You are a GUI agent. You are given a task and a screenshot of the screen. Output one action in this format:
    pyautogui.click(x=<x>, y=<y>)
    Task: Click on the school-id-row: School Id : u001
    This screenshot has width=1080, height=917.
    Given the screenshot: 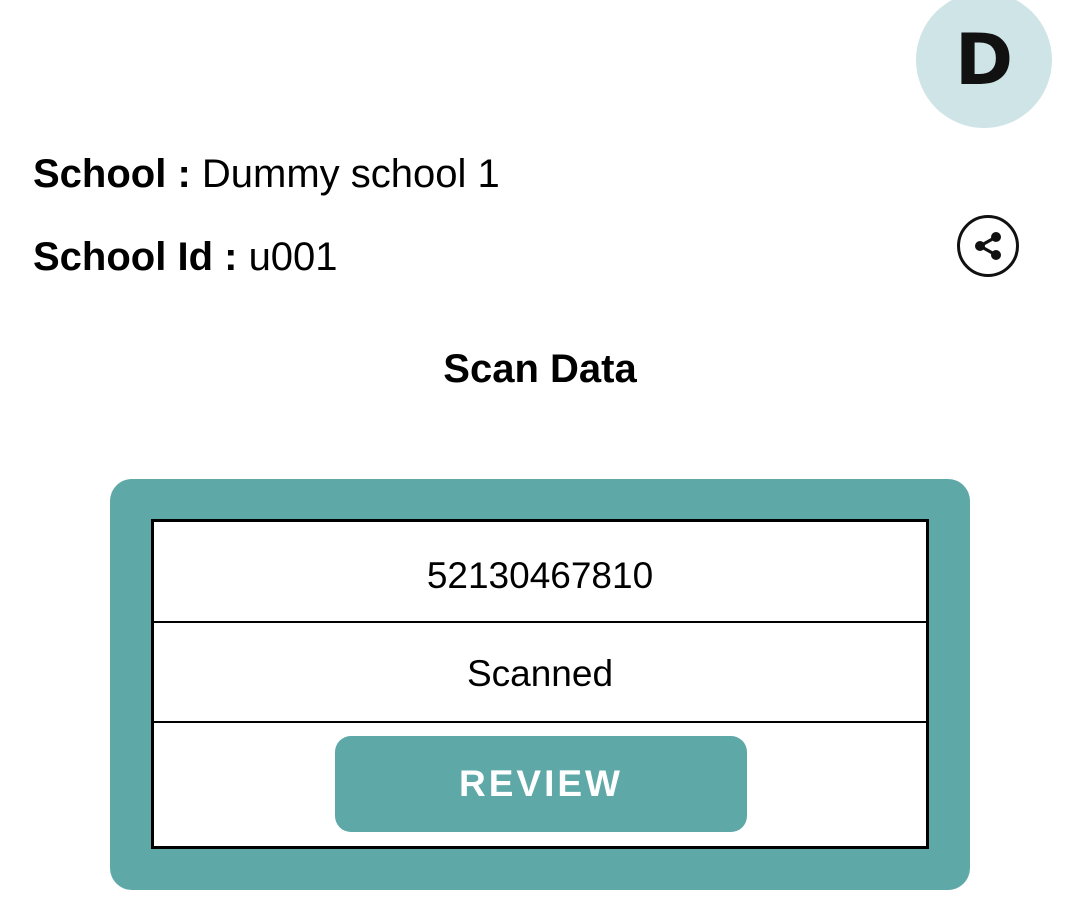 What is the action you would take?
    pyautogui.click(x=185, y=257)
    